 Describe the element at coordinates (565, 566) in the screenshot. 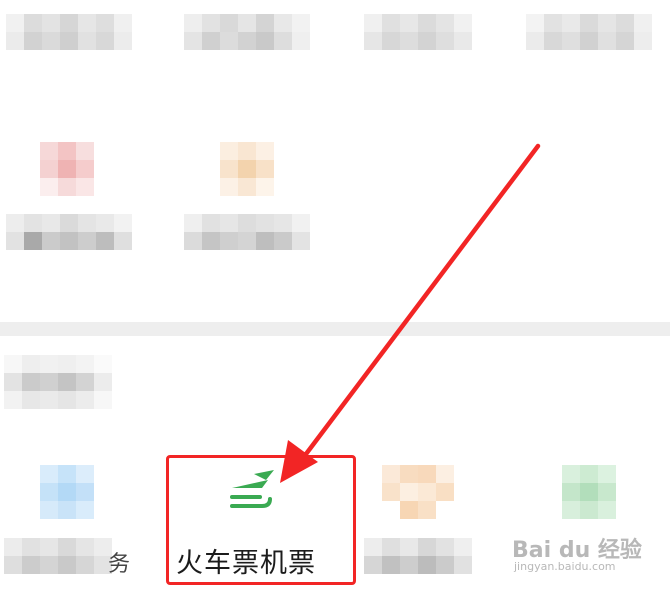

I see `watermark-url: jingyan.baidu.com` at that location.